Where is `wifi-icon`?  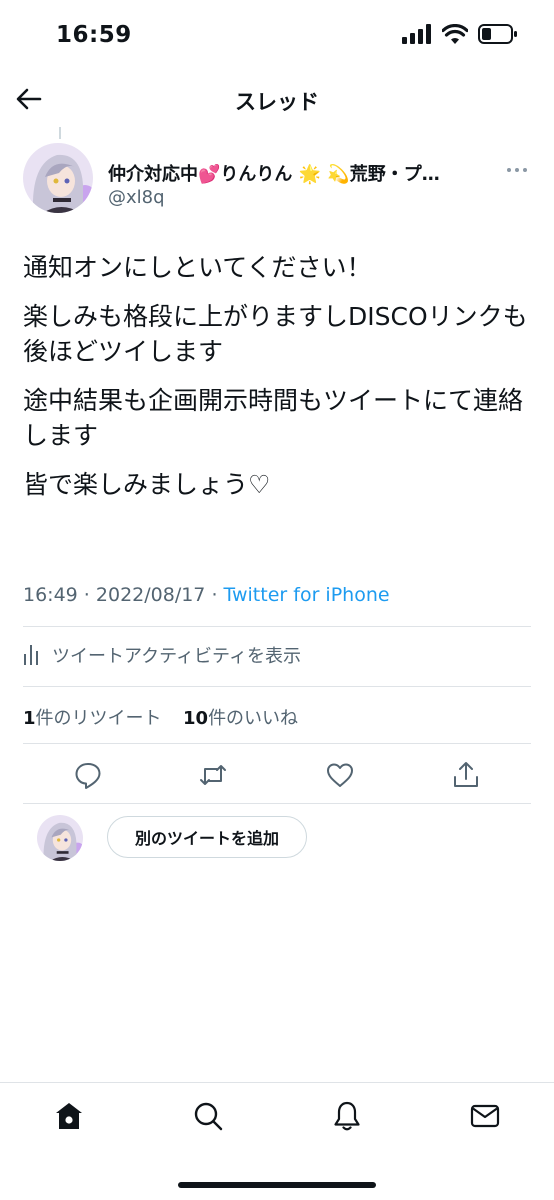 wifi-icon is located at coordinates (455, 34).